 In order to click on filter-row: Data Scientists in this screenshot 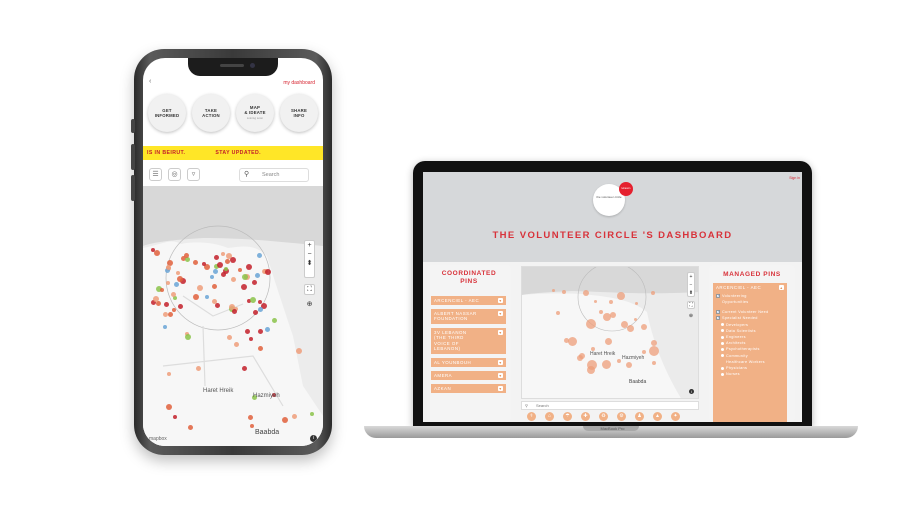, I will do `click(738, 331)`.